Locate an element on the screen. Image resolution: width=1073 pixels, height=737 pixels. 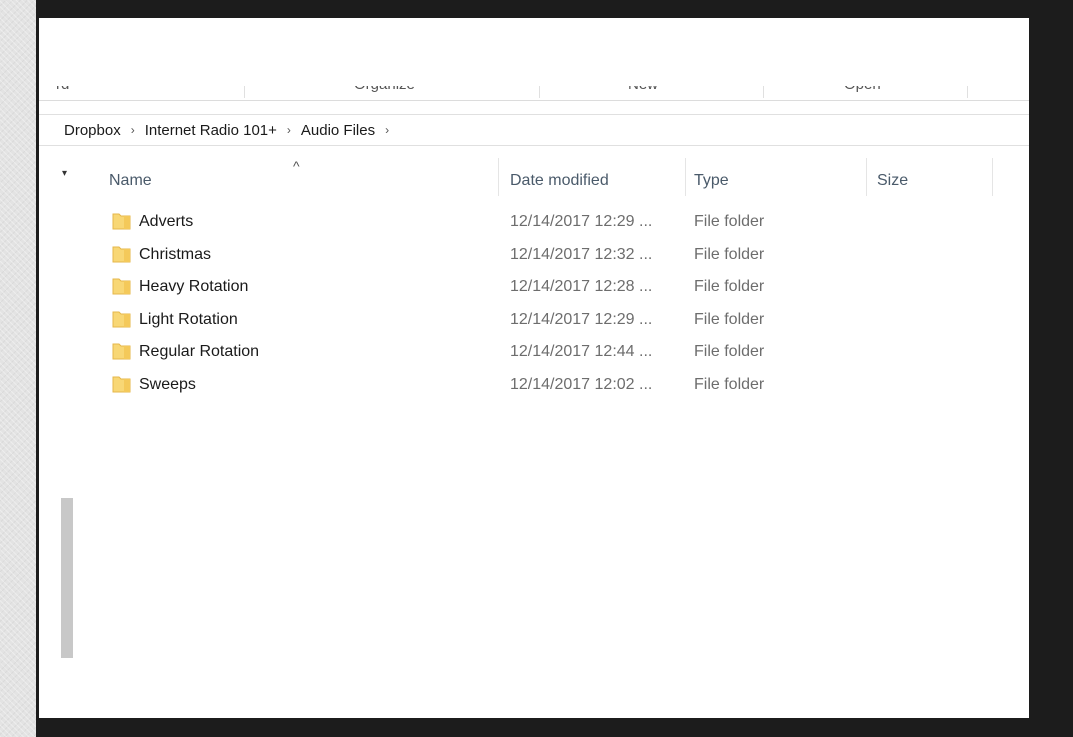
ribbon-groups: rd Organize New Open is located at coordinates (534, 89).